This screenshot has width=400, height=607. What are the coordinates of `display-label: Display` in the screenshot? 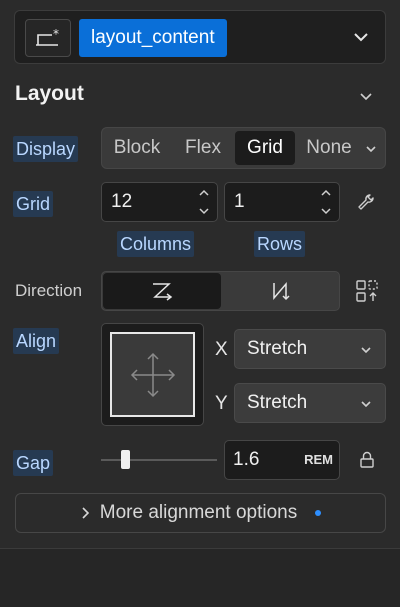 It's located at (46, 149).